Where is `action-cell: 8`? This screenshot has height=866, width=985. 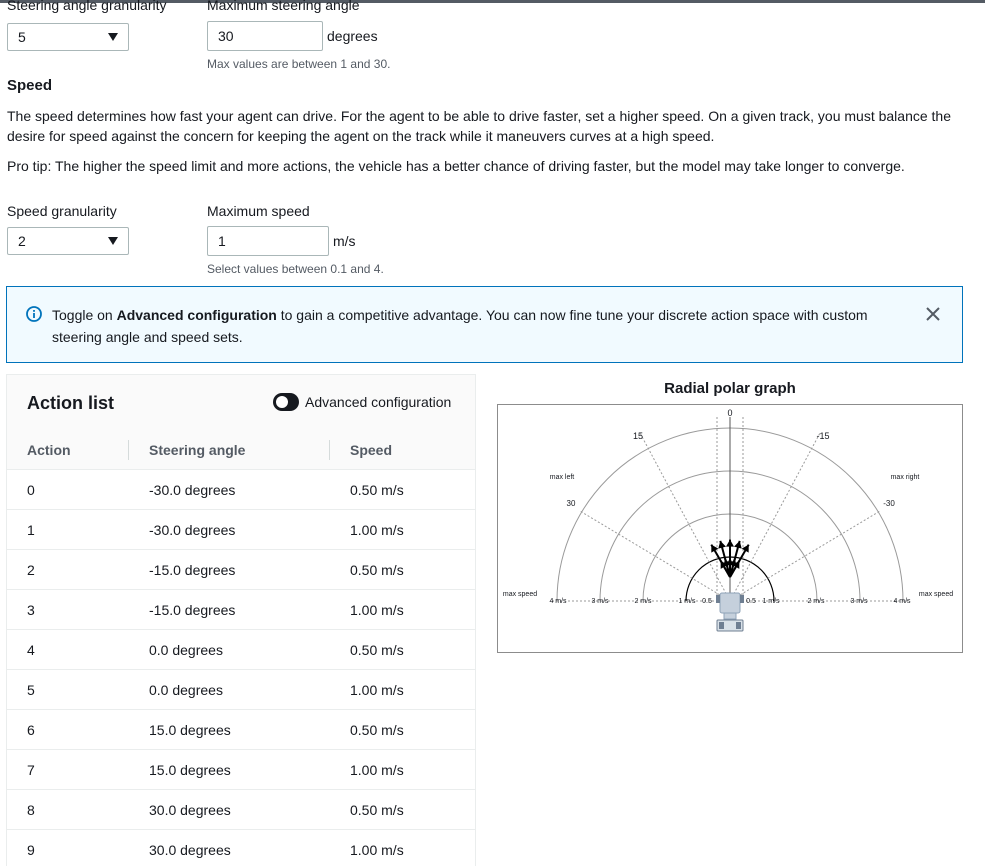
action-cell: 8 is located at coordinates (31, 809).